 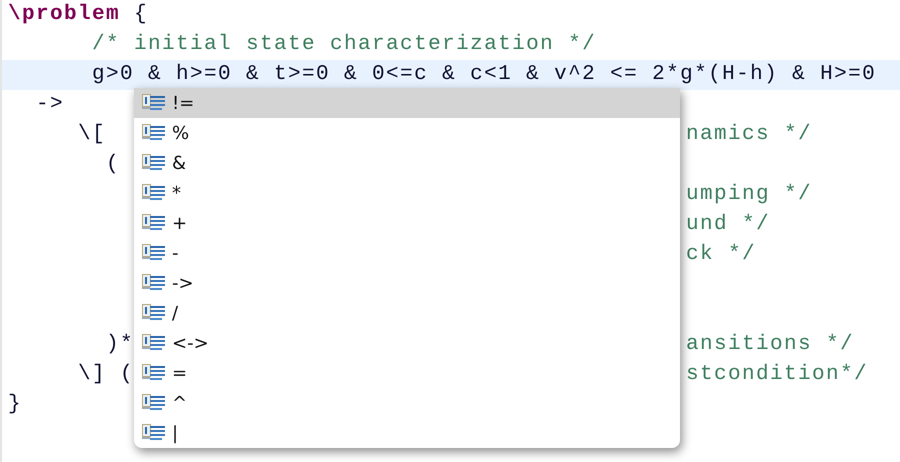 I want to click on code-comment: umping */, so click(x=749, y=194).